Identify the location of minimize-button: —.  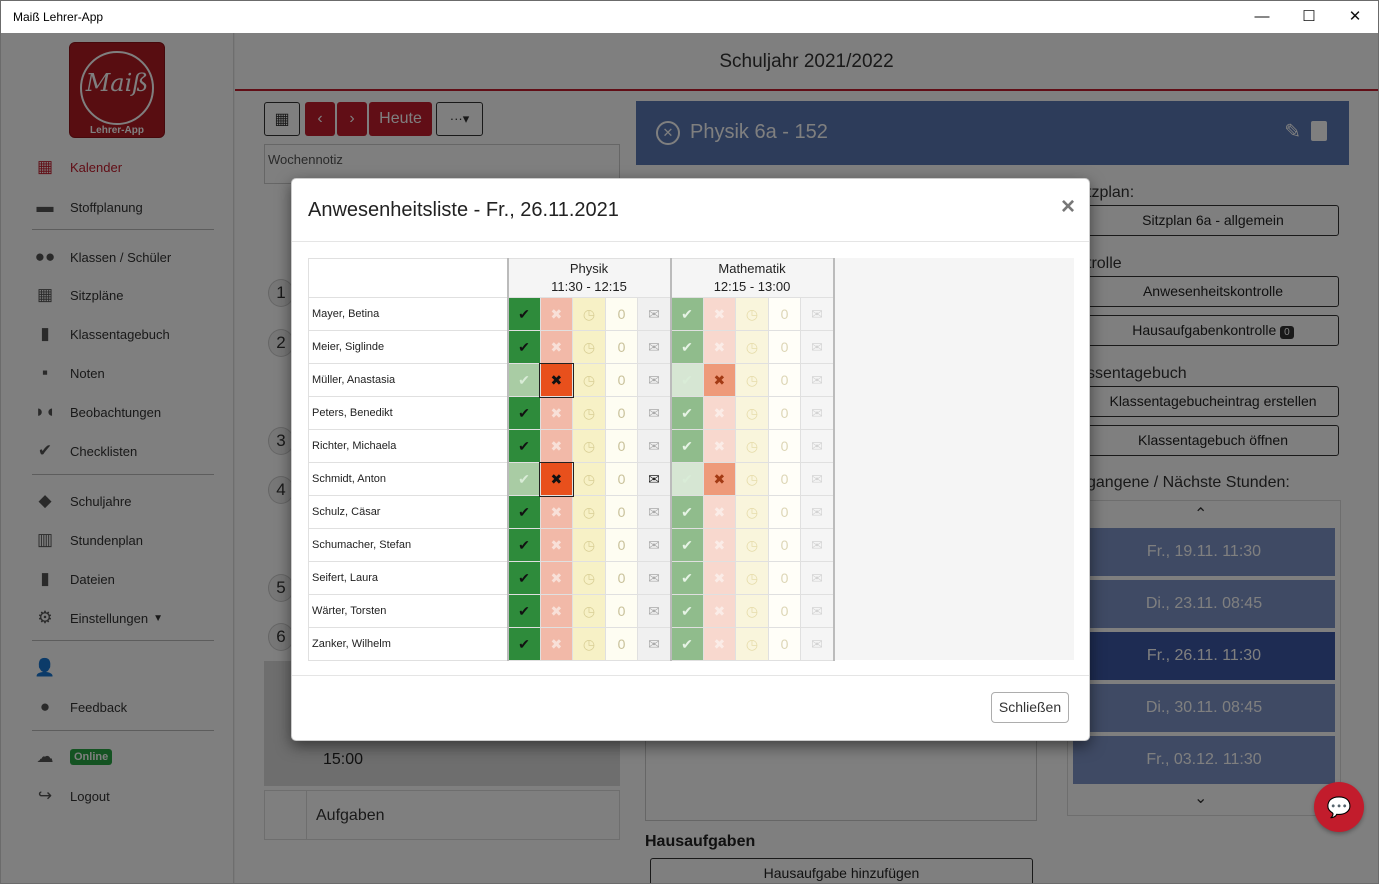
(1262, 17).